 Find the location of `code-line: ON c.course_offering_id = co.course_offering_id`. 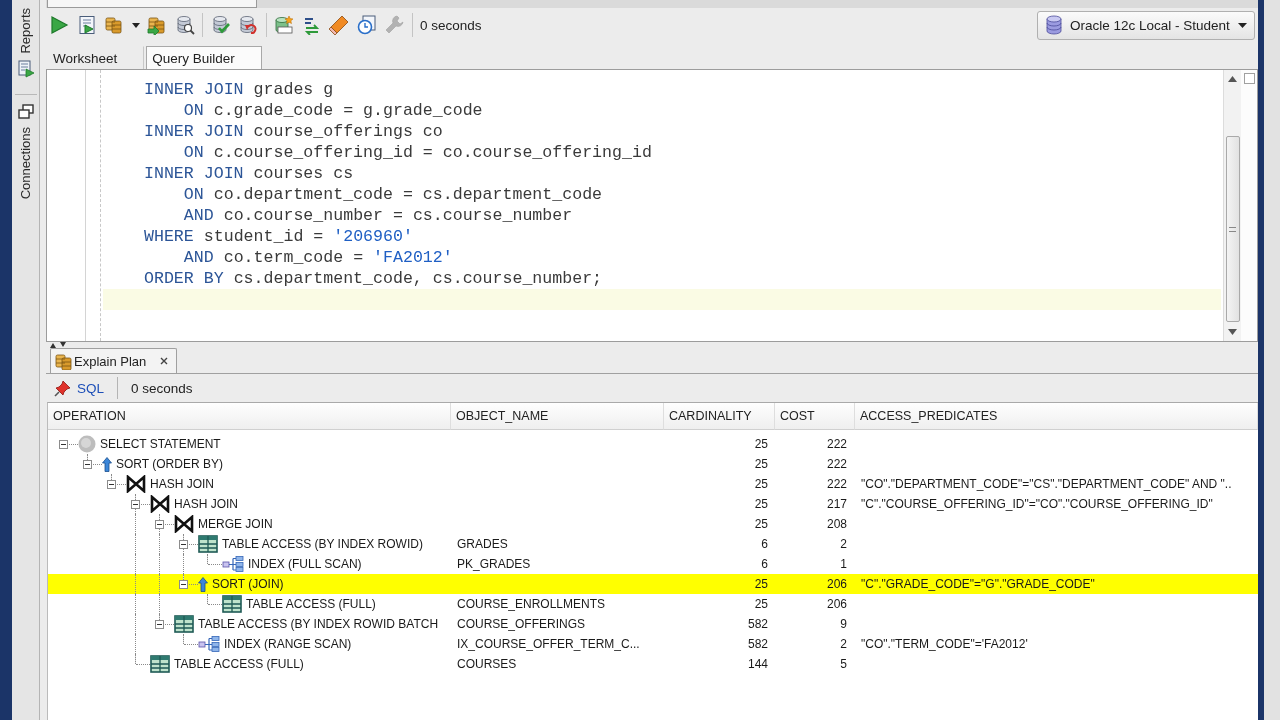

code-line: ON c.course_offering_id = co.course_offering_id is located at coordinates (417, 152).